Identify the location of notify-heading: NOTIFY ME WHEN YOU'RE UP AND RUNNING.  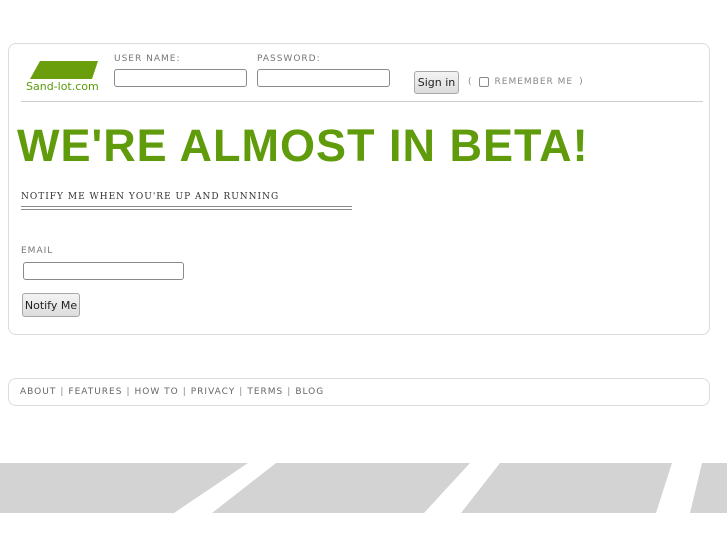
(150, 197).